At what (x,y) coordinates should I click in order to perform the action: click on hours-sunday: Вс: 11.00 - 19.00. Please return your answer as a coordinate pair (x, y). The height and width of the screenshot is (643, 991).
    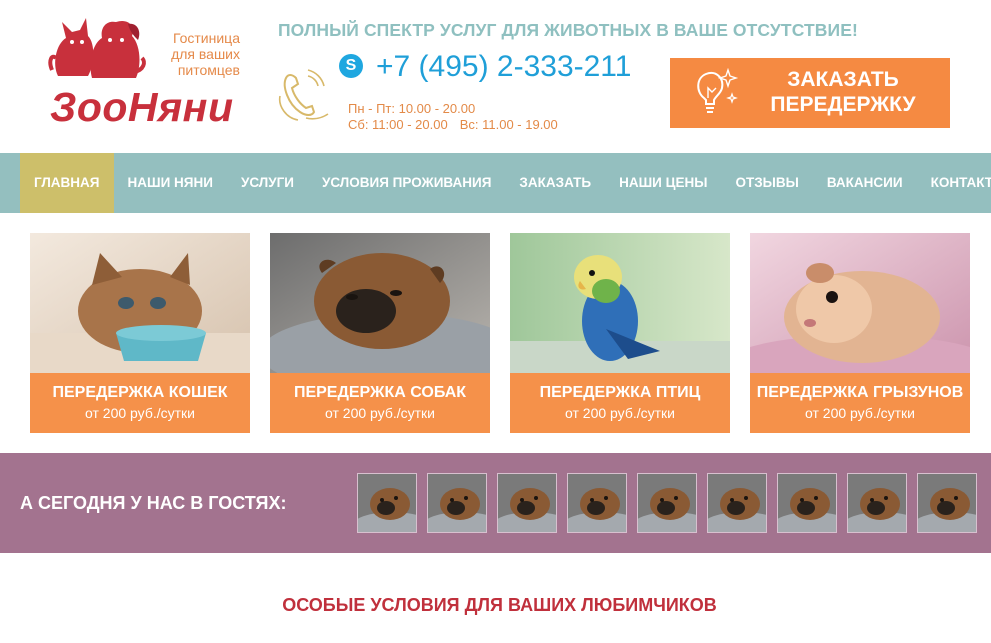
    Looking at the image, I should click on (508, 124).